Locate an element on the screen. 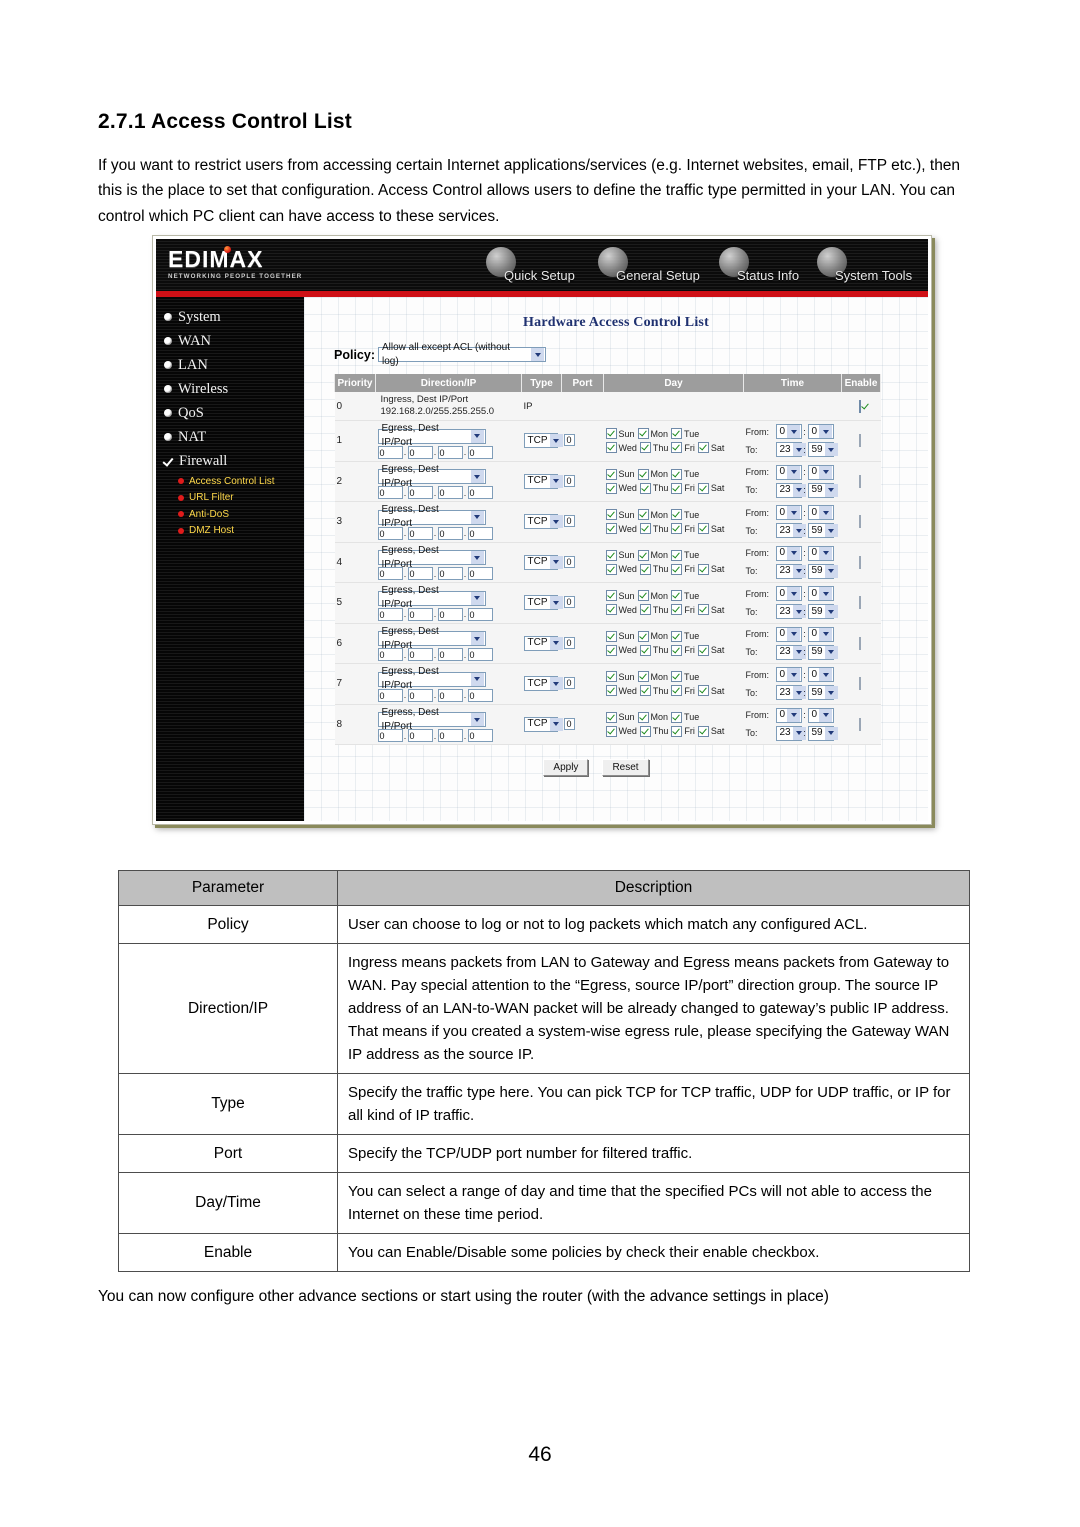 This screenshot has height=1527, width=1080. sidebar-item-access-control-list: Access Control List is located at coordinates (230, 481).